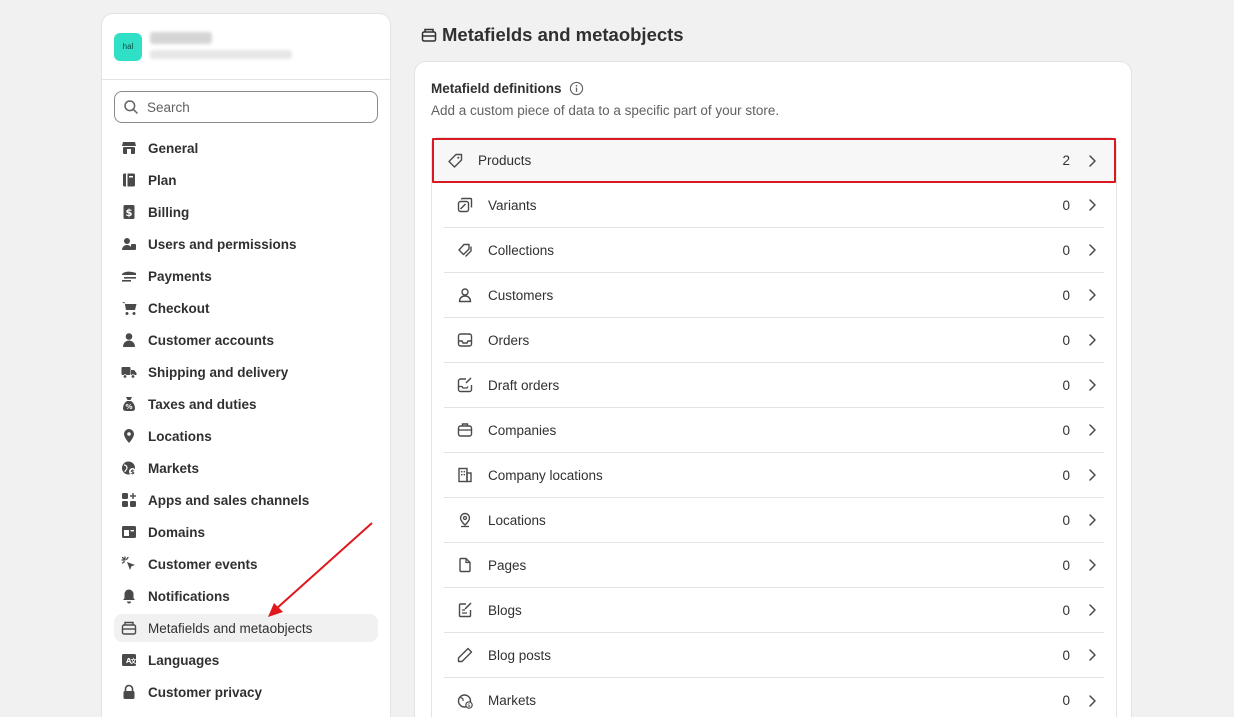 This screenshot has height=717, width=1234. I want to click on search-field, so click(246, 107).